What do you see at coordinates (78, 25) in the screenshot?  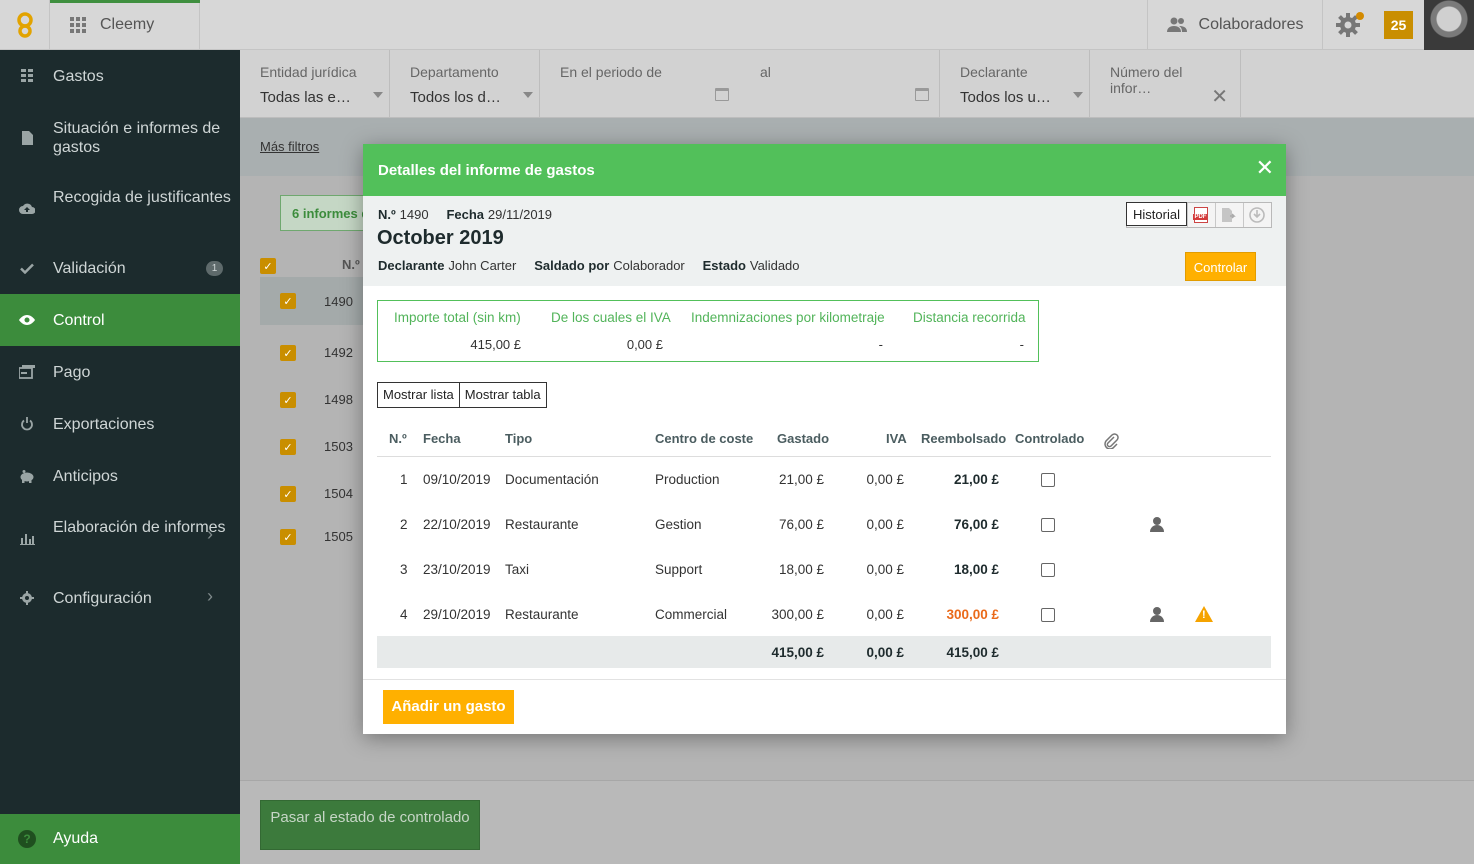 I see `apps-grid-icon` at bounding box center [78, 25].